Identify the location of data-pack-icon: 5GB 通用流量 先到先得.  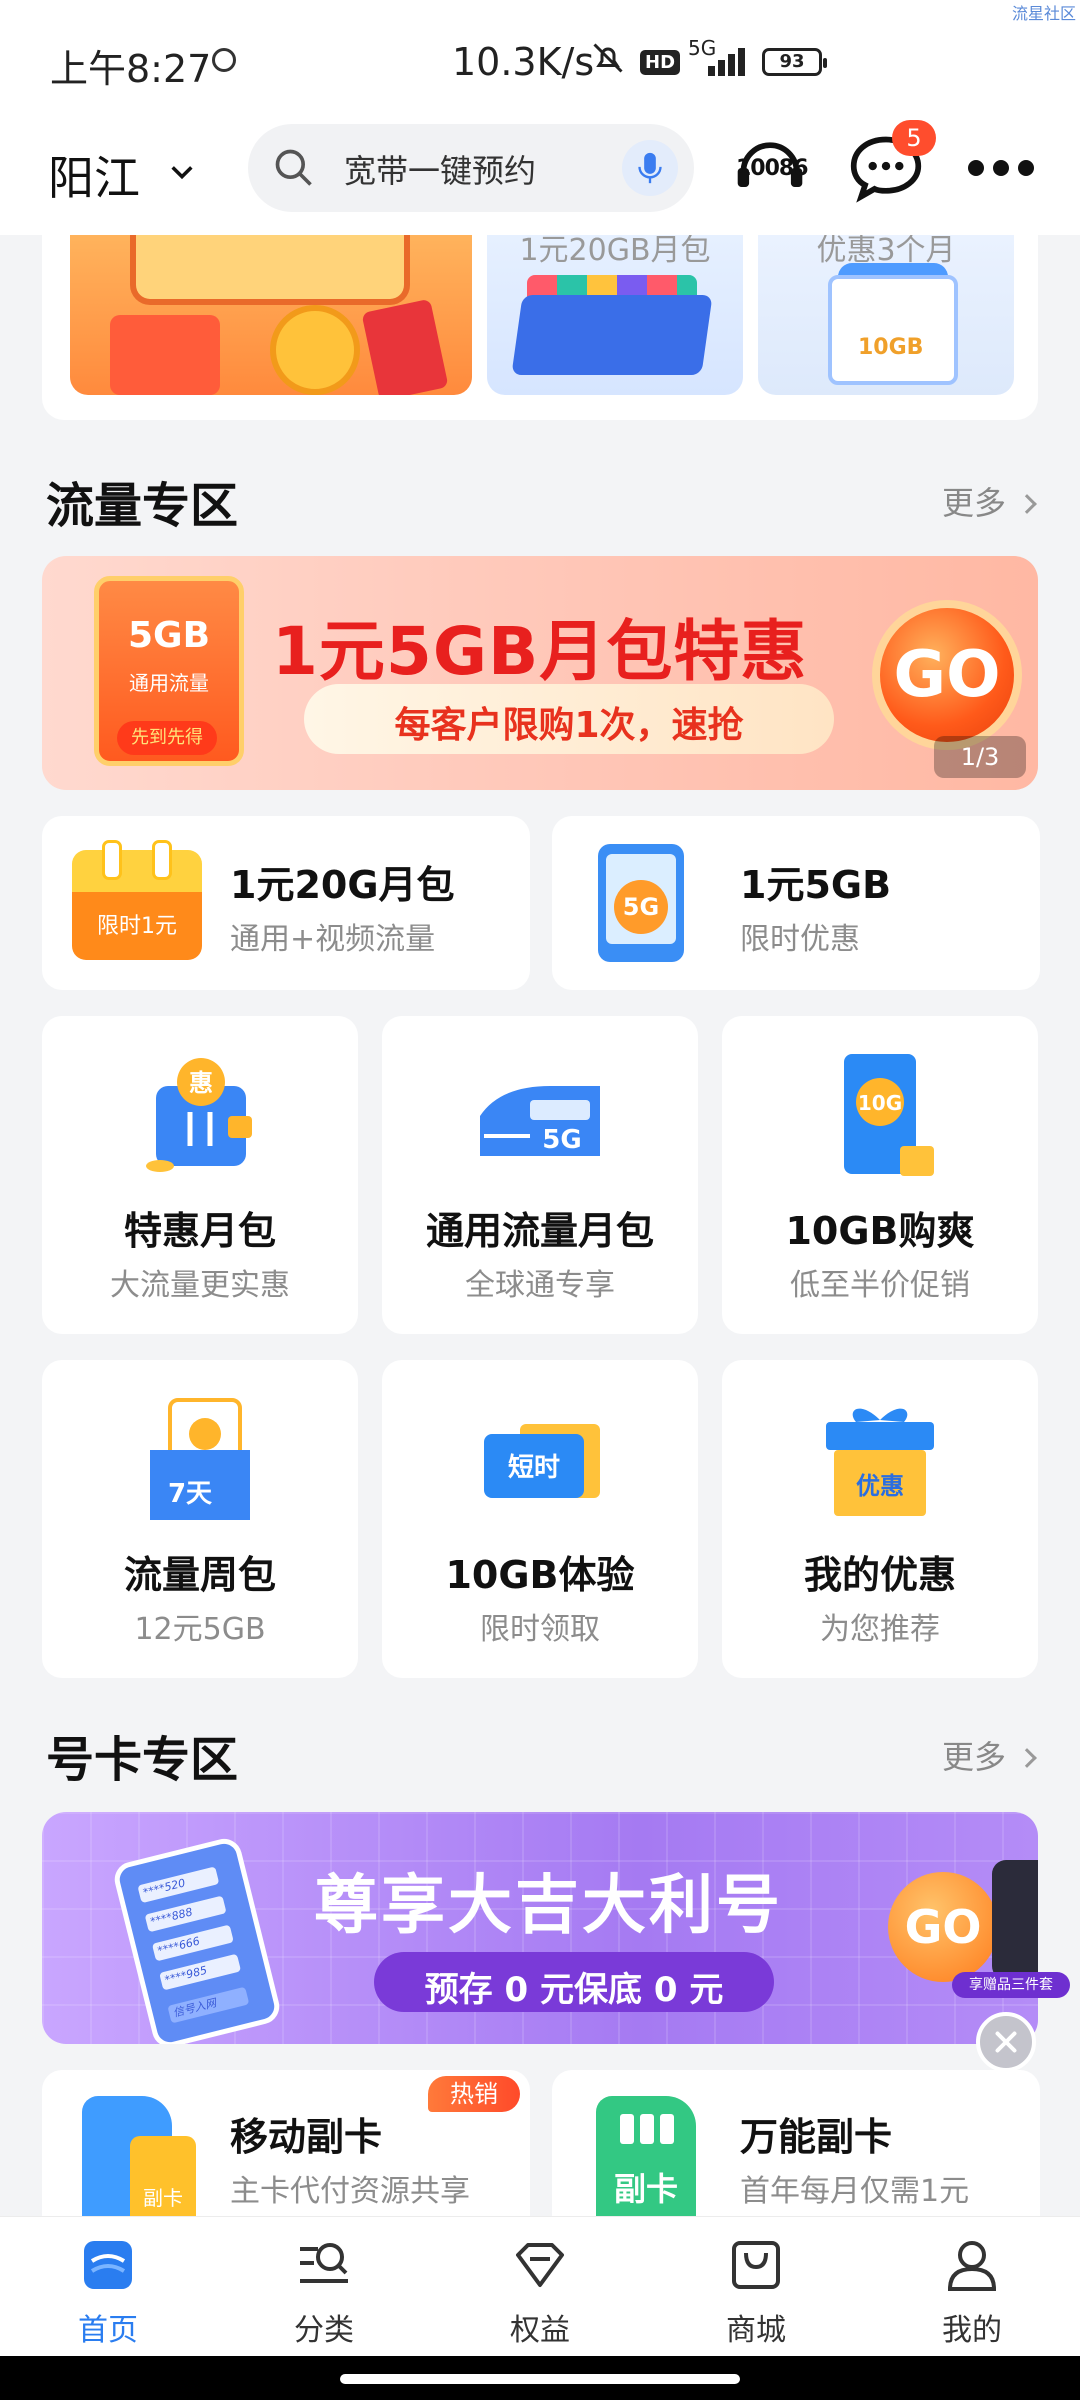
(169, 671).